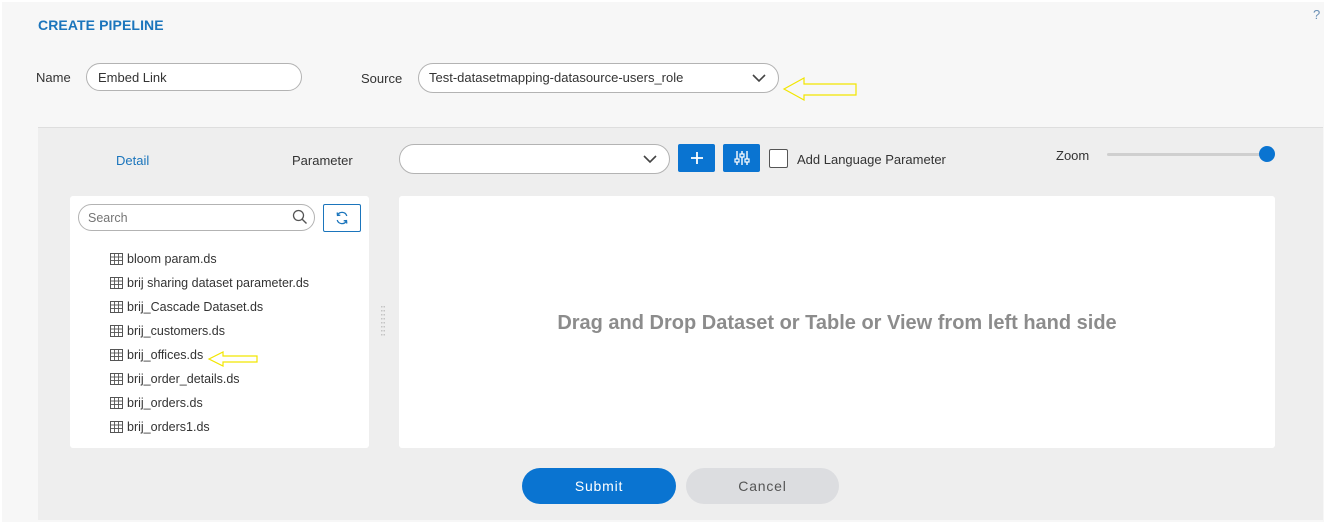  I want to click on source-label: Source, so click(382, 78).